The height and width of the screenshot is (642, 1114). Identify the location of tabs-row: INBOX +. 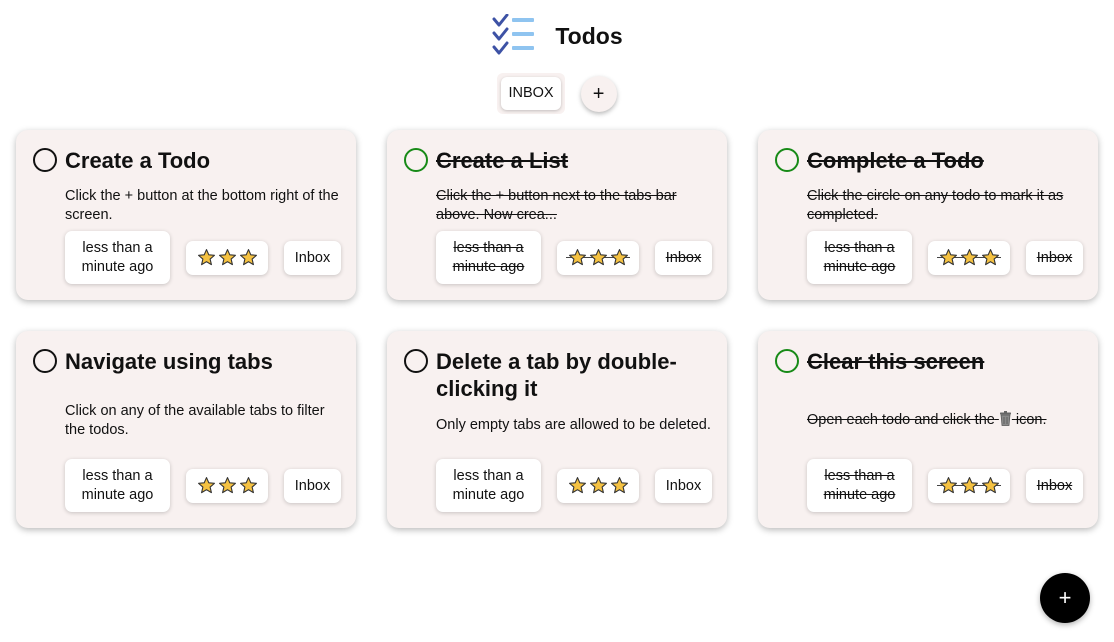
(557, 93).